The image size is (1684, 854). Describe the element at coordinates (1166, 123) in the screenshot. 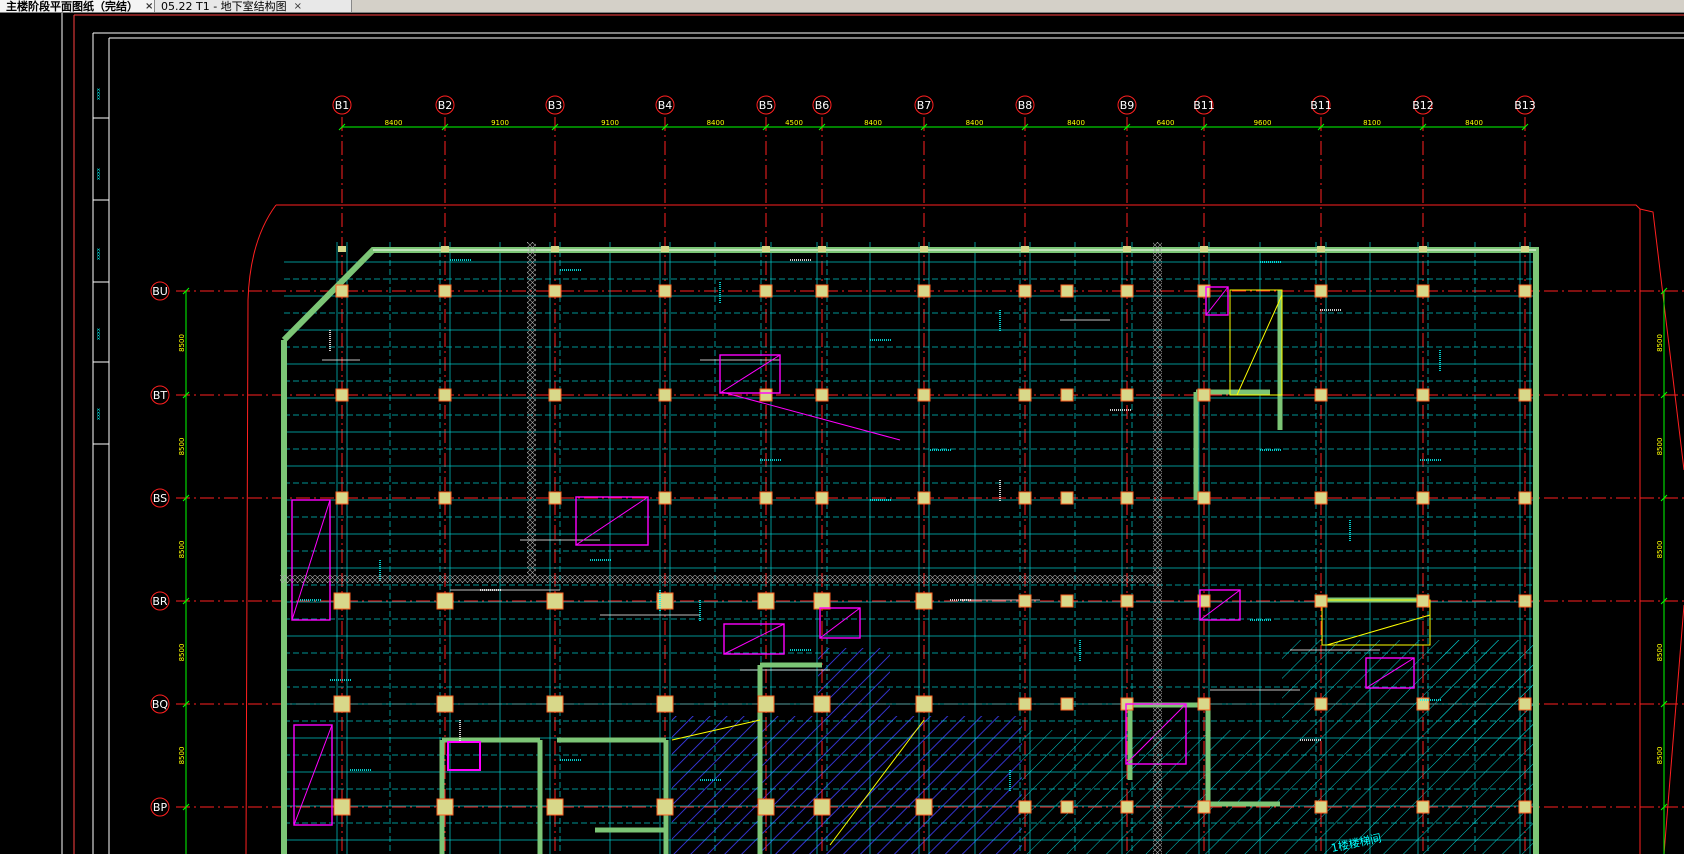

I see `column-spacing-label: 6400` at that location.